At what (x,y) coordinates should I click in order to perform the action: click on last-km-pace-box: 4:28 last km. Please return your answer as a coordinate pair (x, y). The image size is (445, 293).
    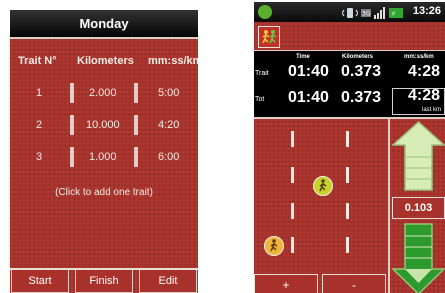
    Looking at the image, I should click on (418, 101).